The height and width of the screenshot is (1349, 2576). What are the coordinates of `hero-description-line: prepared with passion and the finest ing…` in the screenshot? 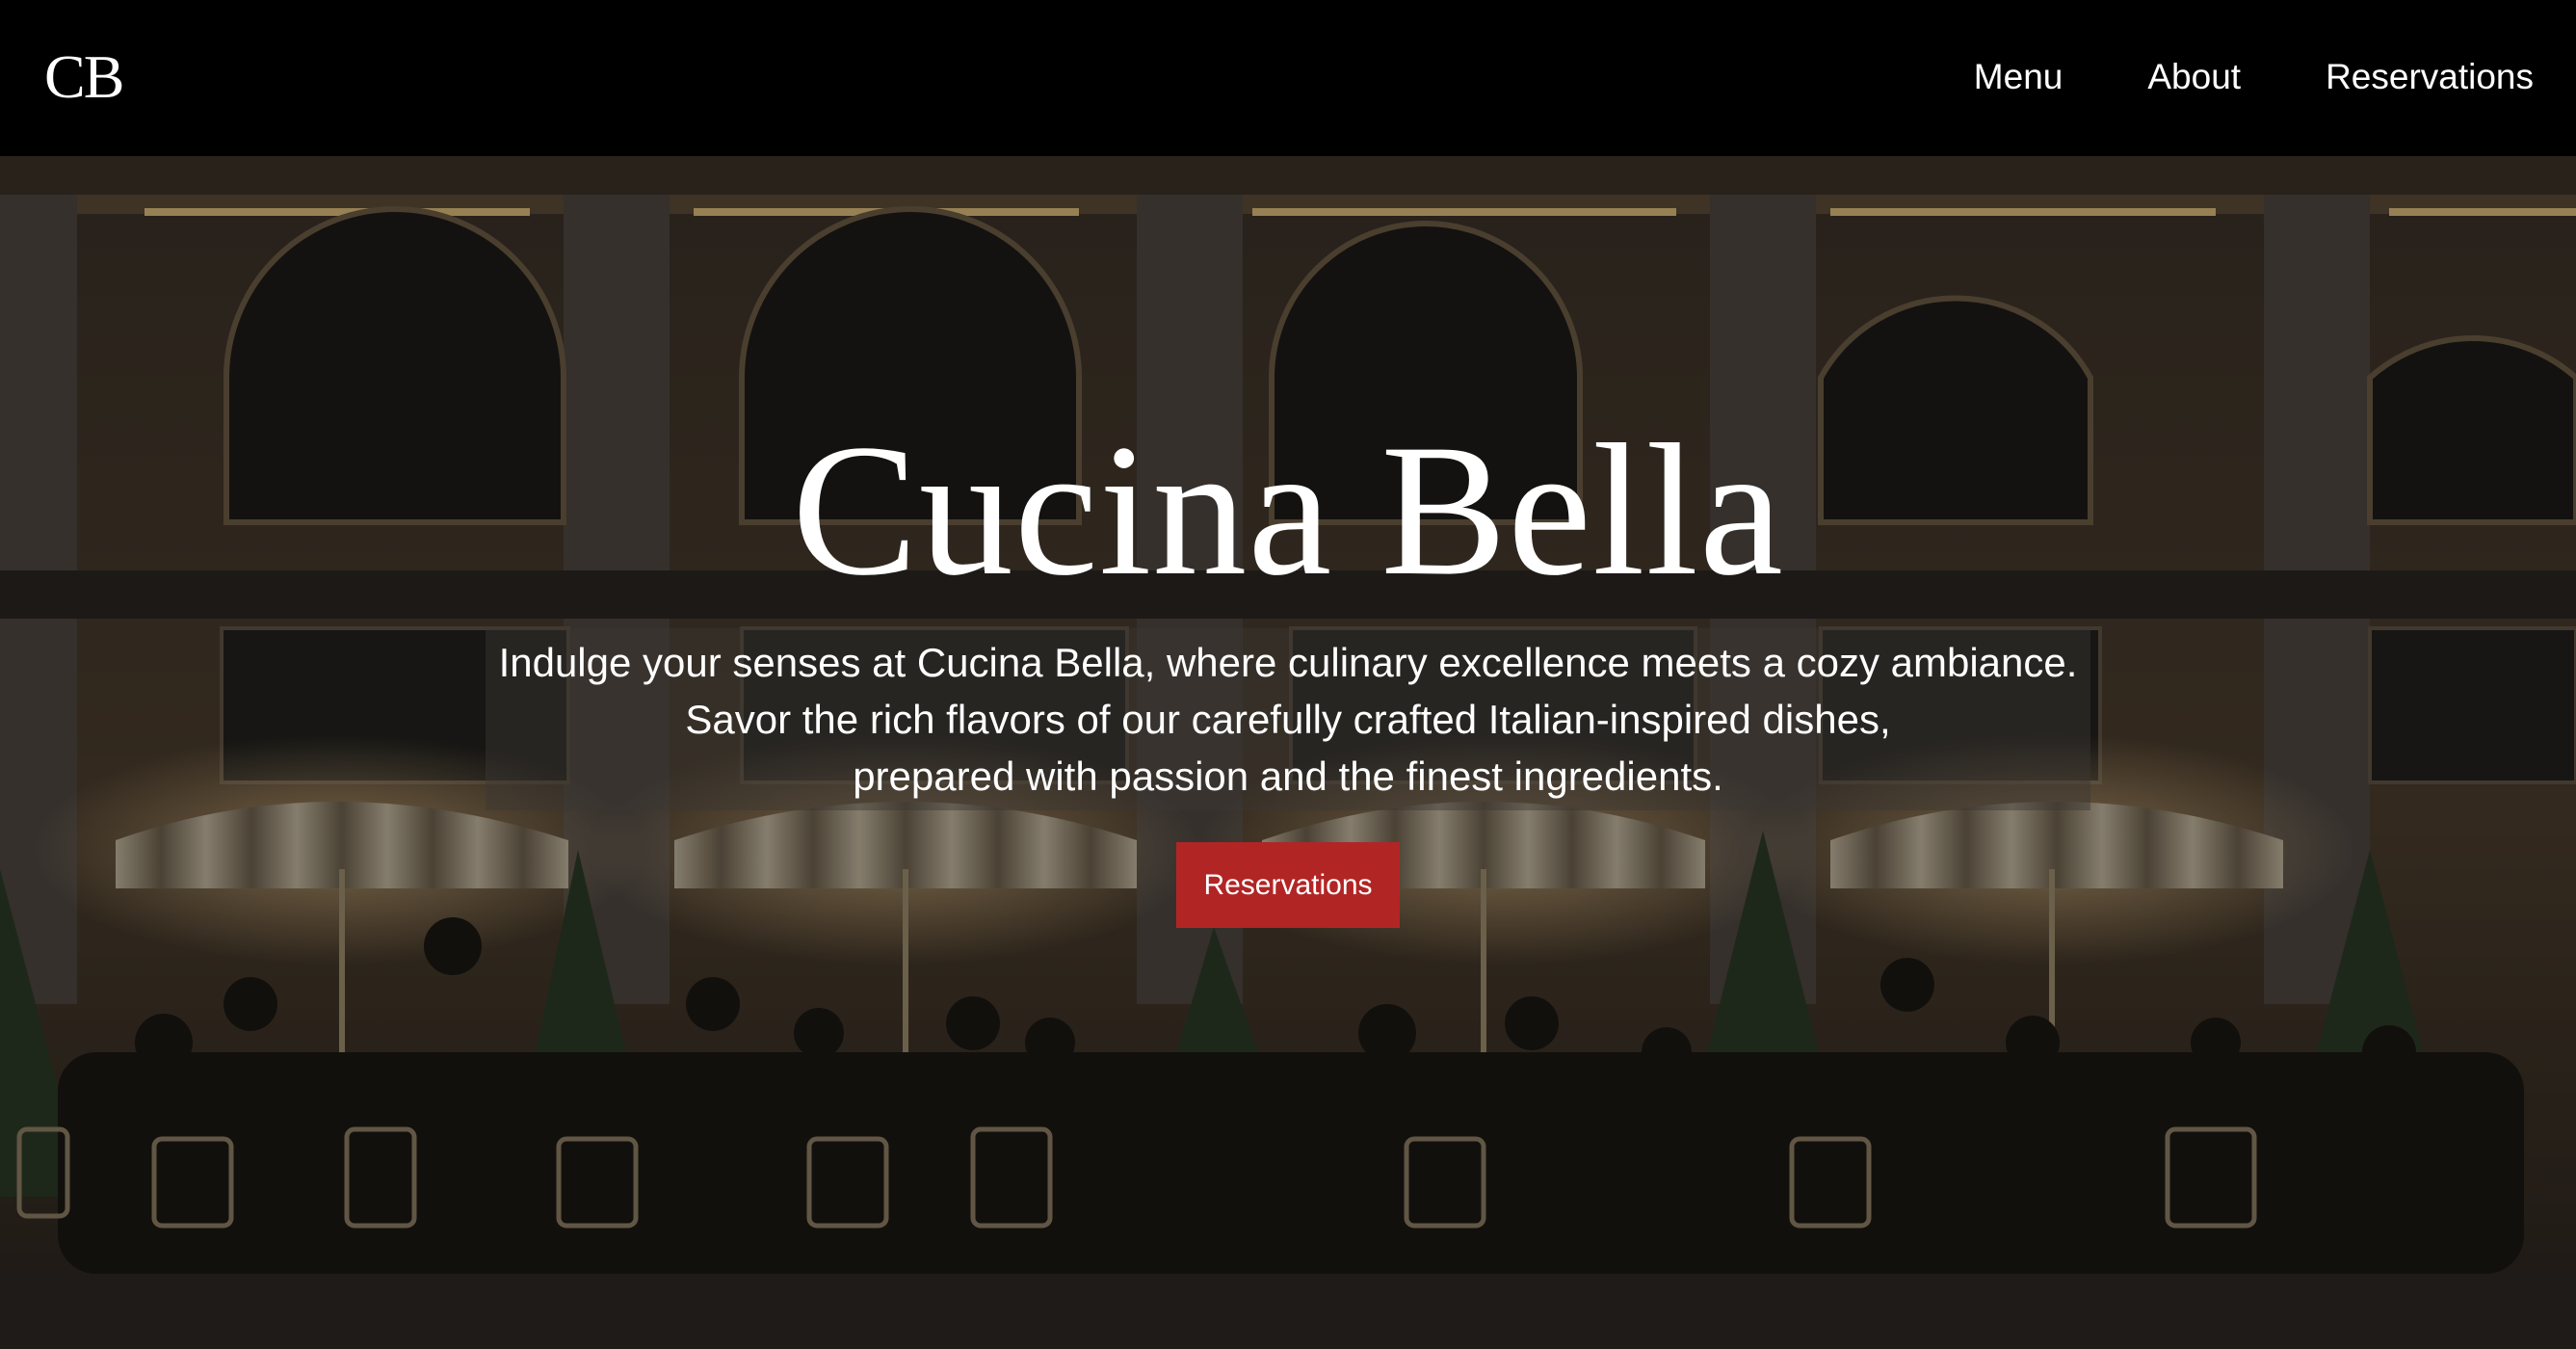 It's located at (1288, 776).